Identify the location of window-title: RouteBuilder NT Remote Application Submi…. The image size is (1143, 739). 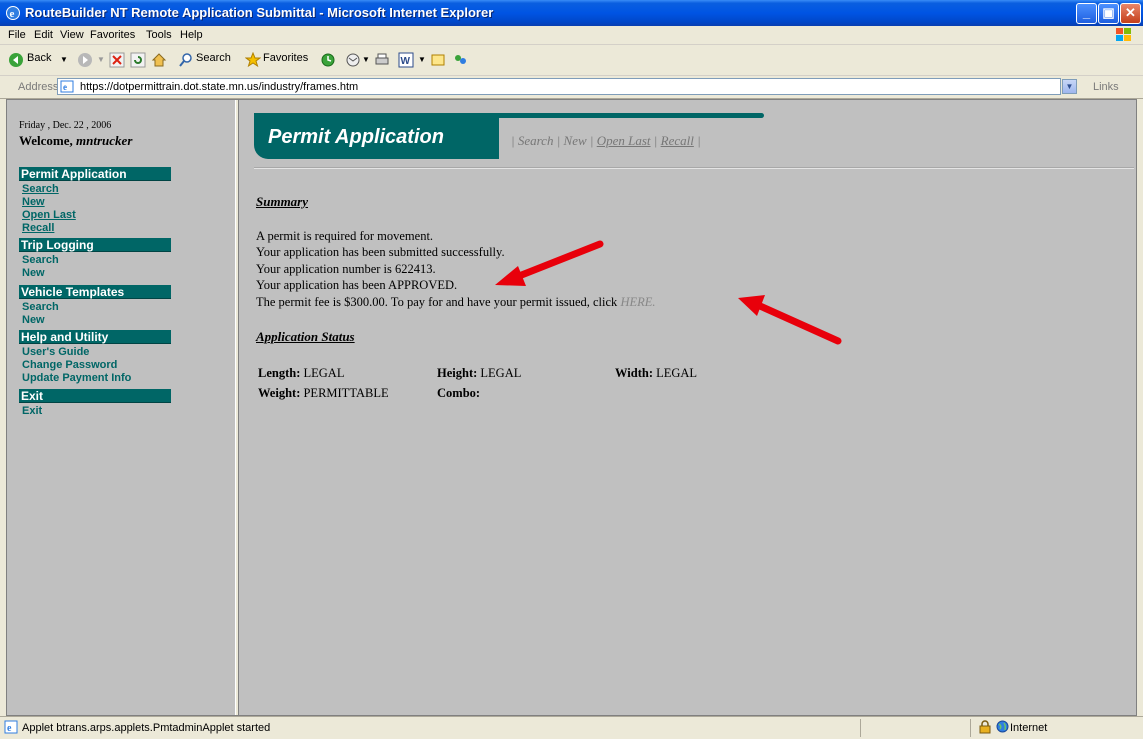
(259, 12).